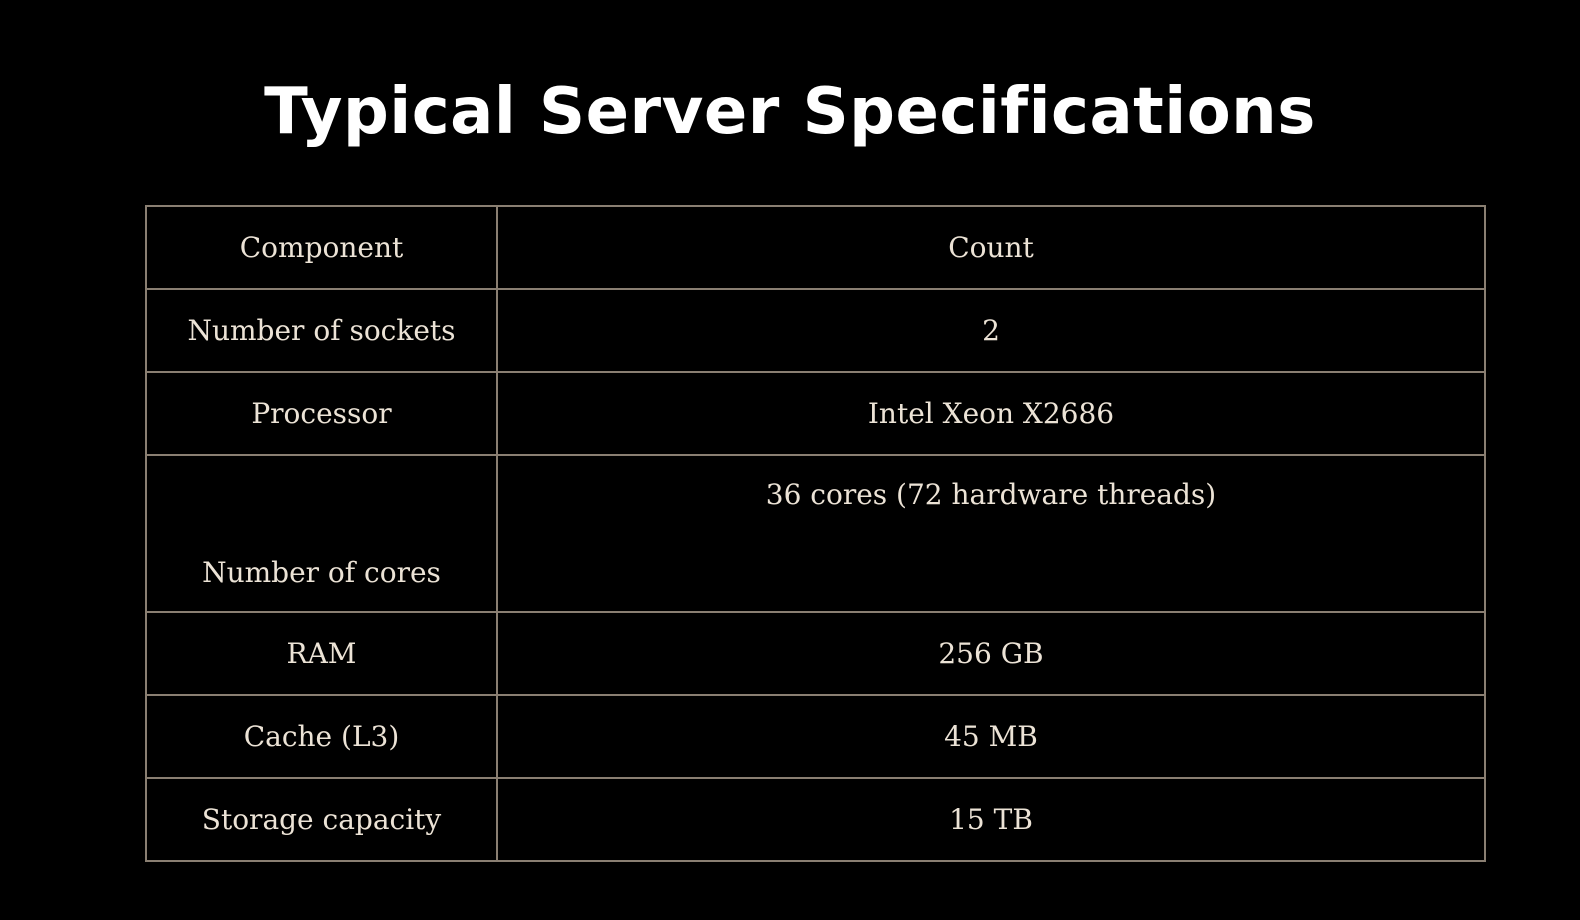 The width and height of the screenshot is (1580, 920). I want to click on component-cell: Cache (L3), so click(321, 736).